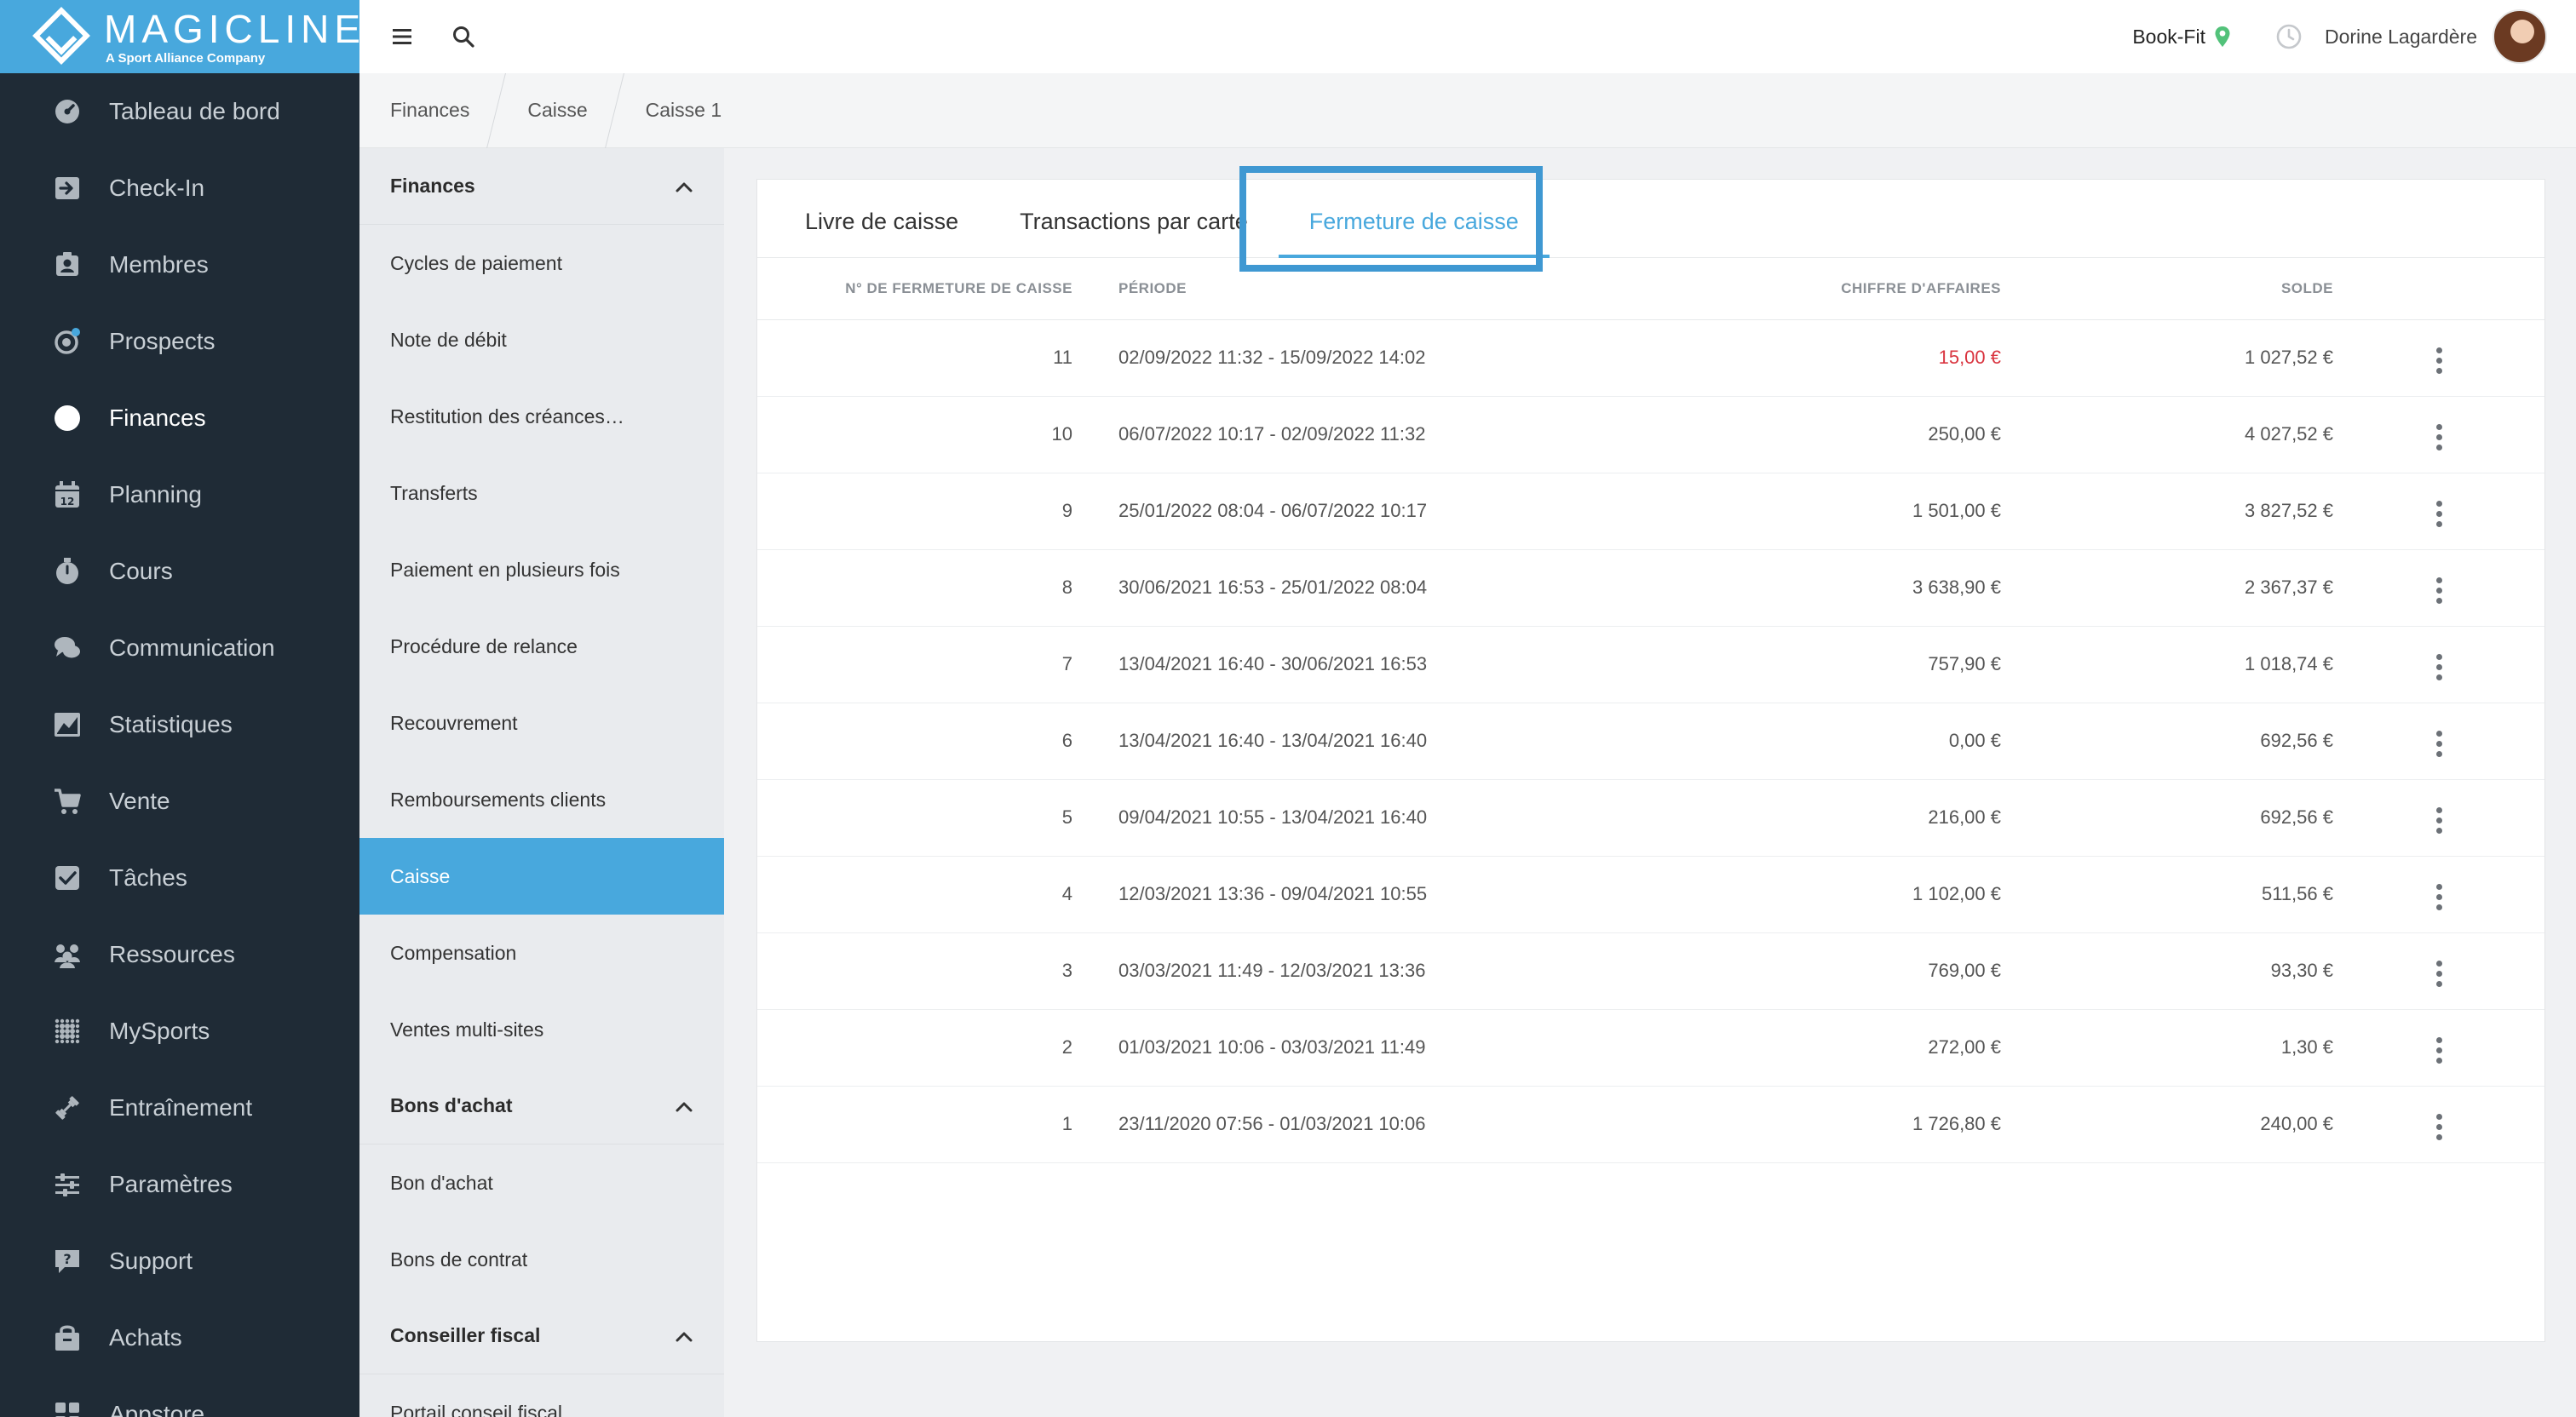  I want to click on nav-item-taches: Tâches, so click(180, 878).